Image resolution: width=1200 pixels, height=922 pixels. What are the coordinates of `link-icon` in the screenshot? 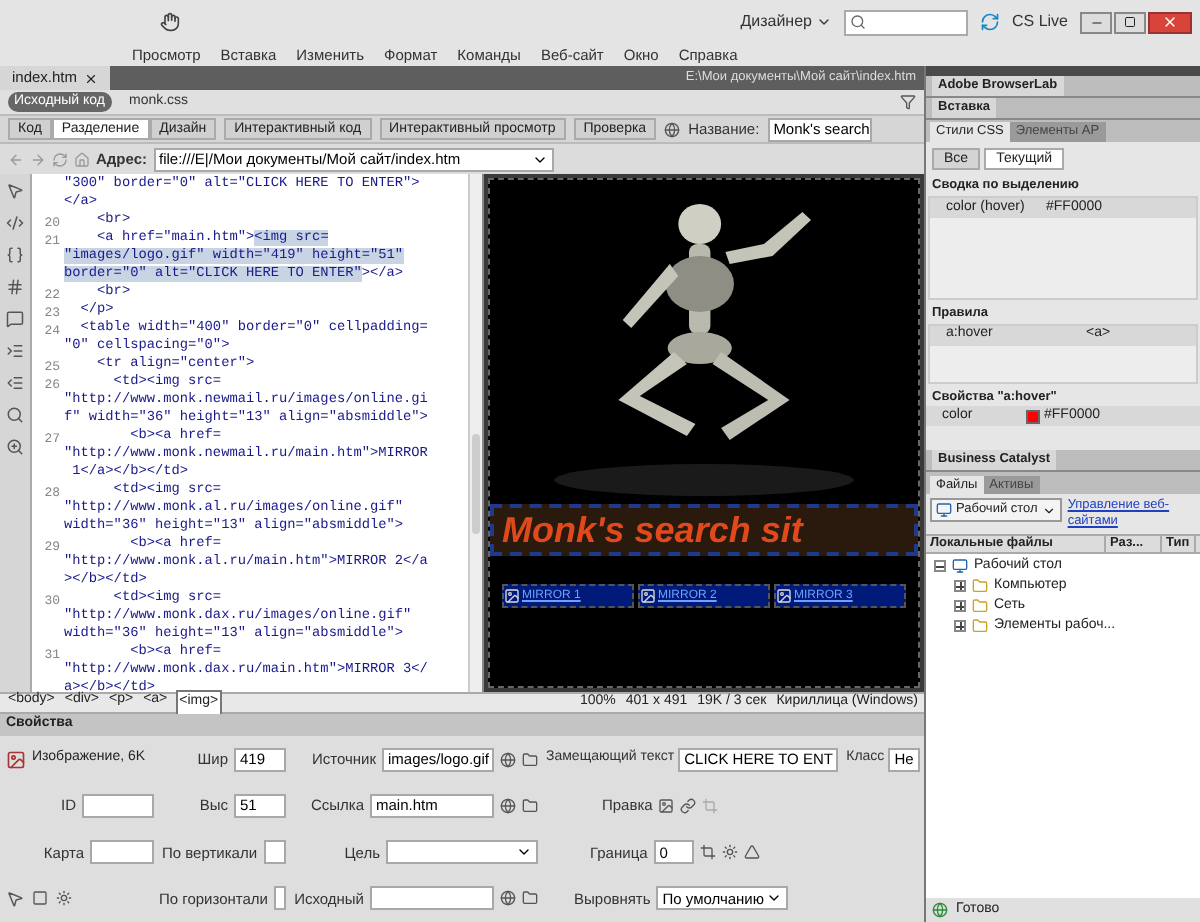 It's located at (688, 805).